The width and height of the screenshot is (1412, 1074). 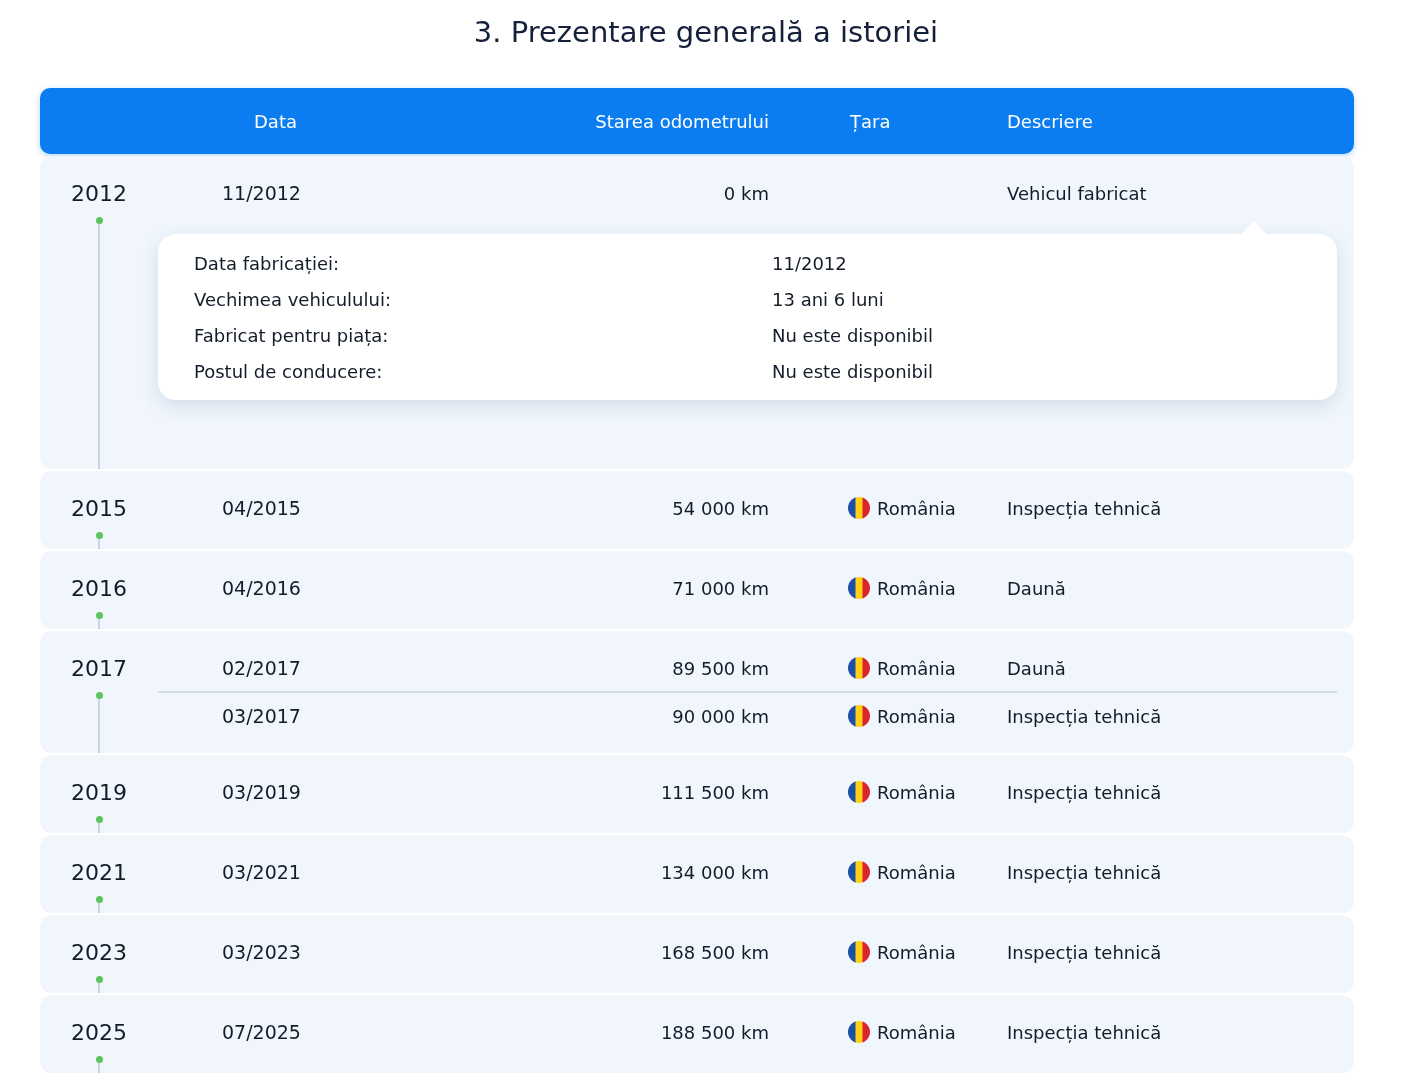 What do you see at coordinates (720, 588) in the screenshot?
I see `odometer-cell-text: 71 000 km` at bounding box center [720, 588].